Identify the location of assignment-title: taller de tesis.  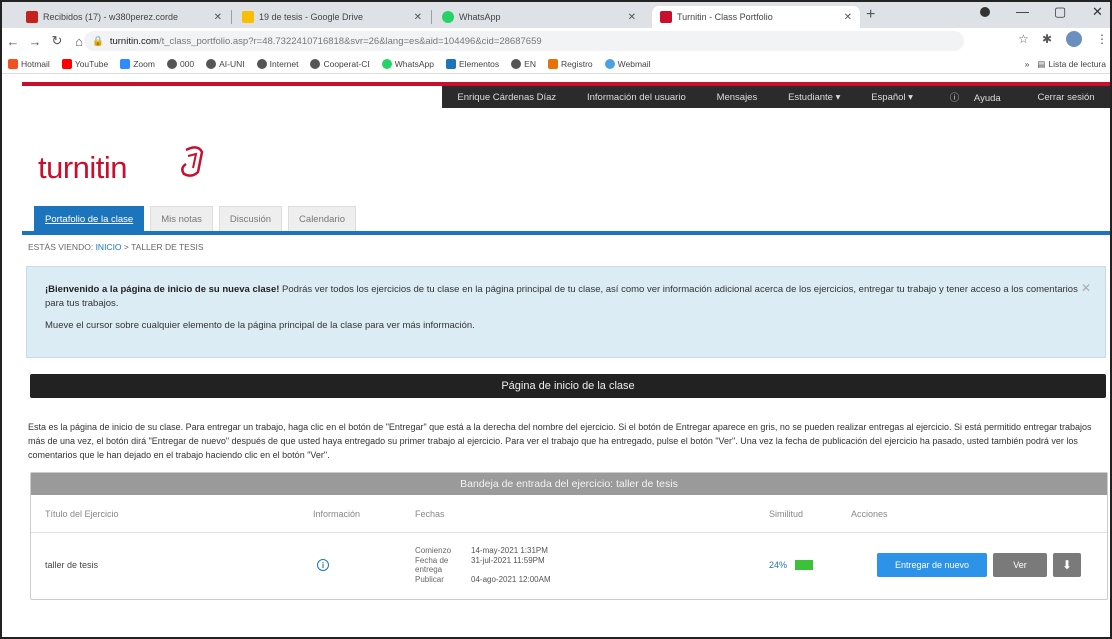
(72, 565).